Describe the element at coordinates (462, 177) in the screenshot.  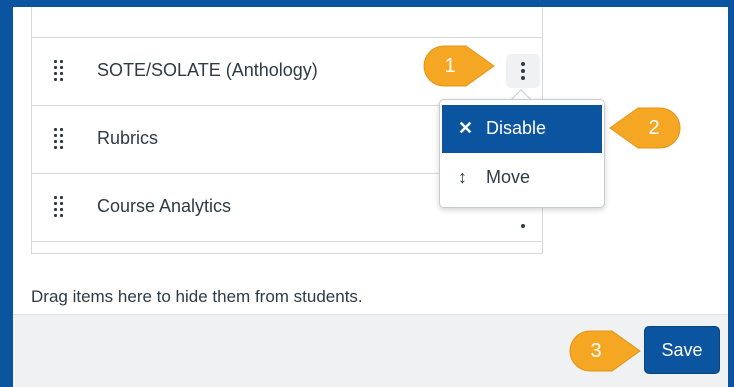
I see `move-vertical-icon: ↕` at that location.